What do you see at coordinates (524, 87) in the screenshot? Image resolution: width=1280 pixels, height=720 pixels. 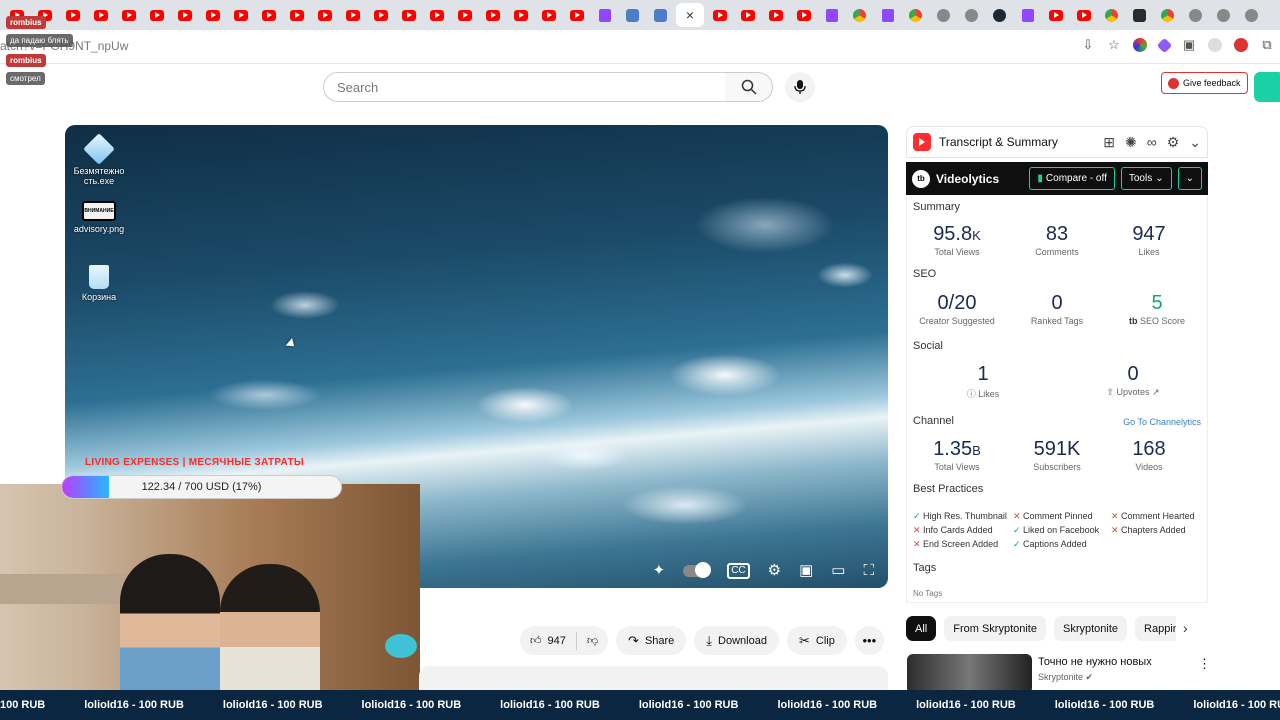 I see `search-input: Search` at bounding box center [524, 87].